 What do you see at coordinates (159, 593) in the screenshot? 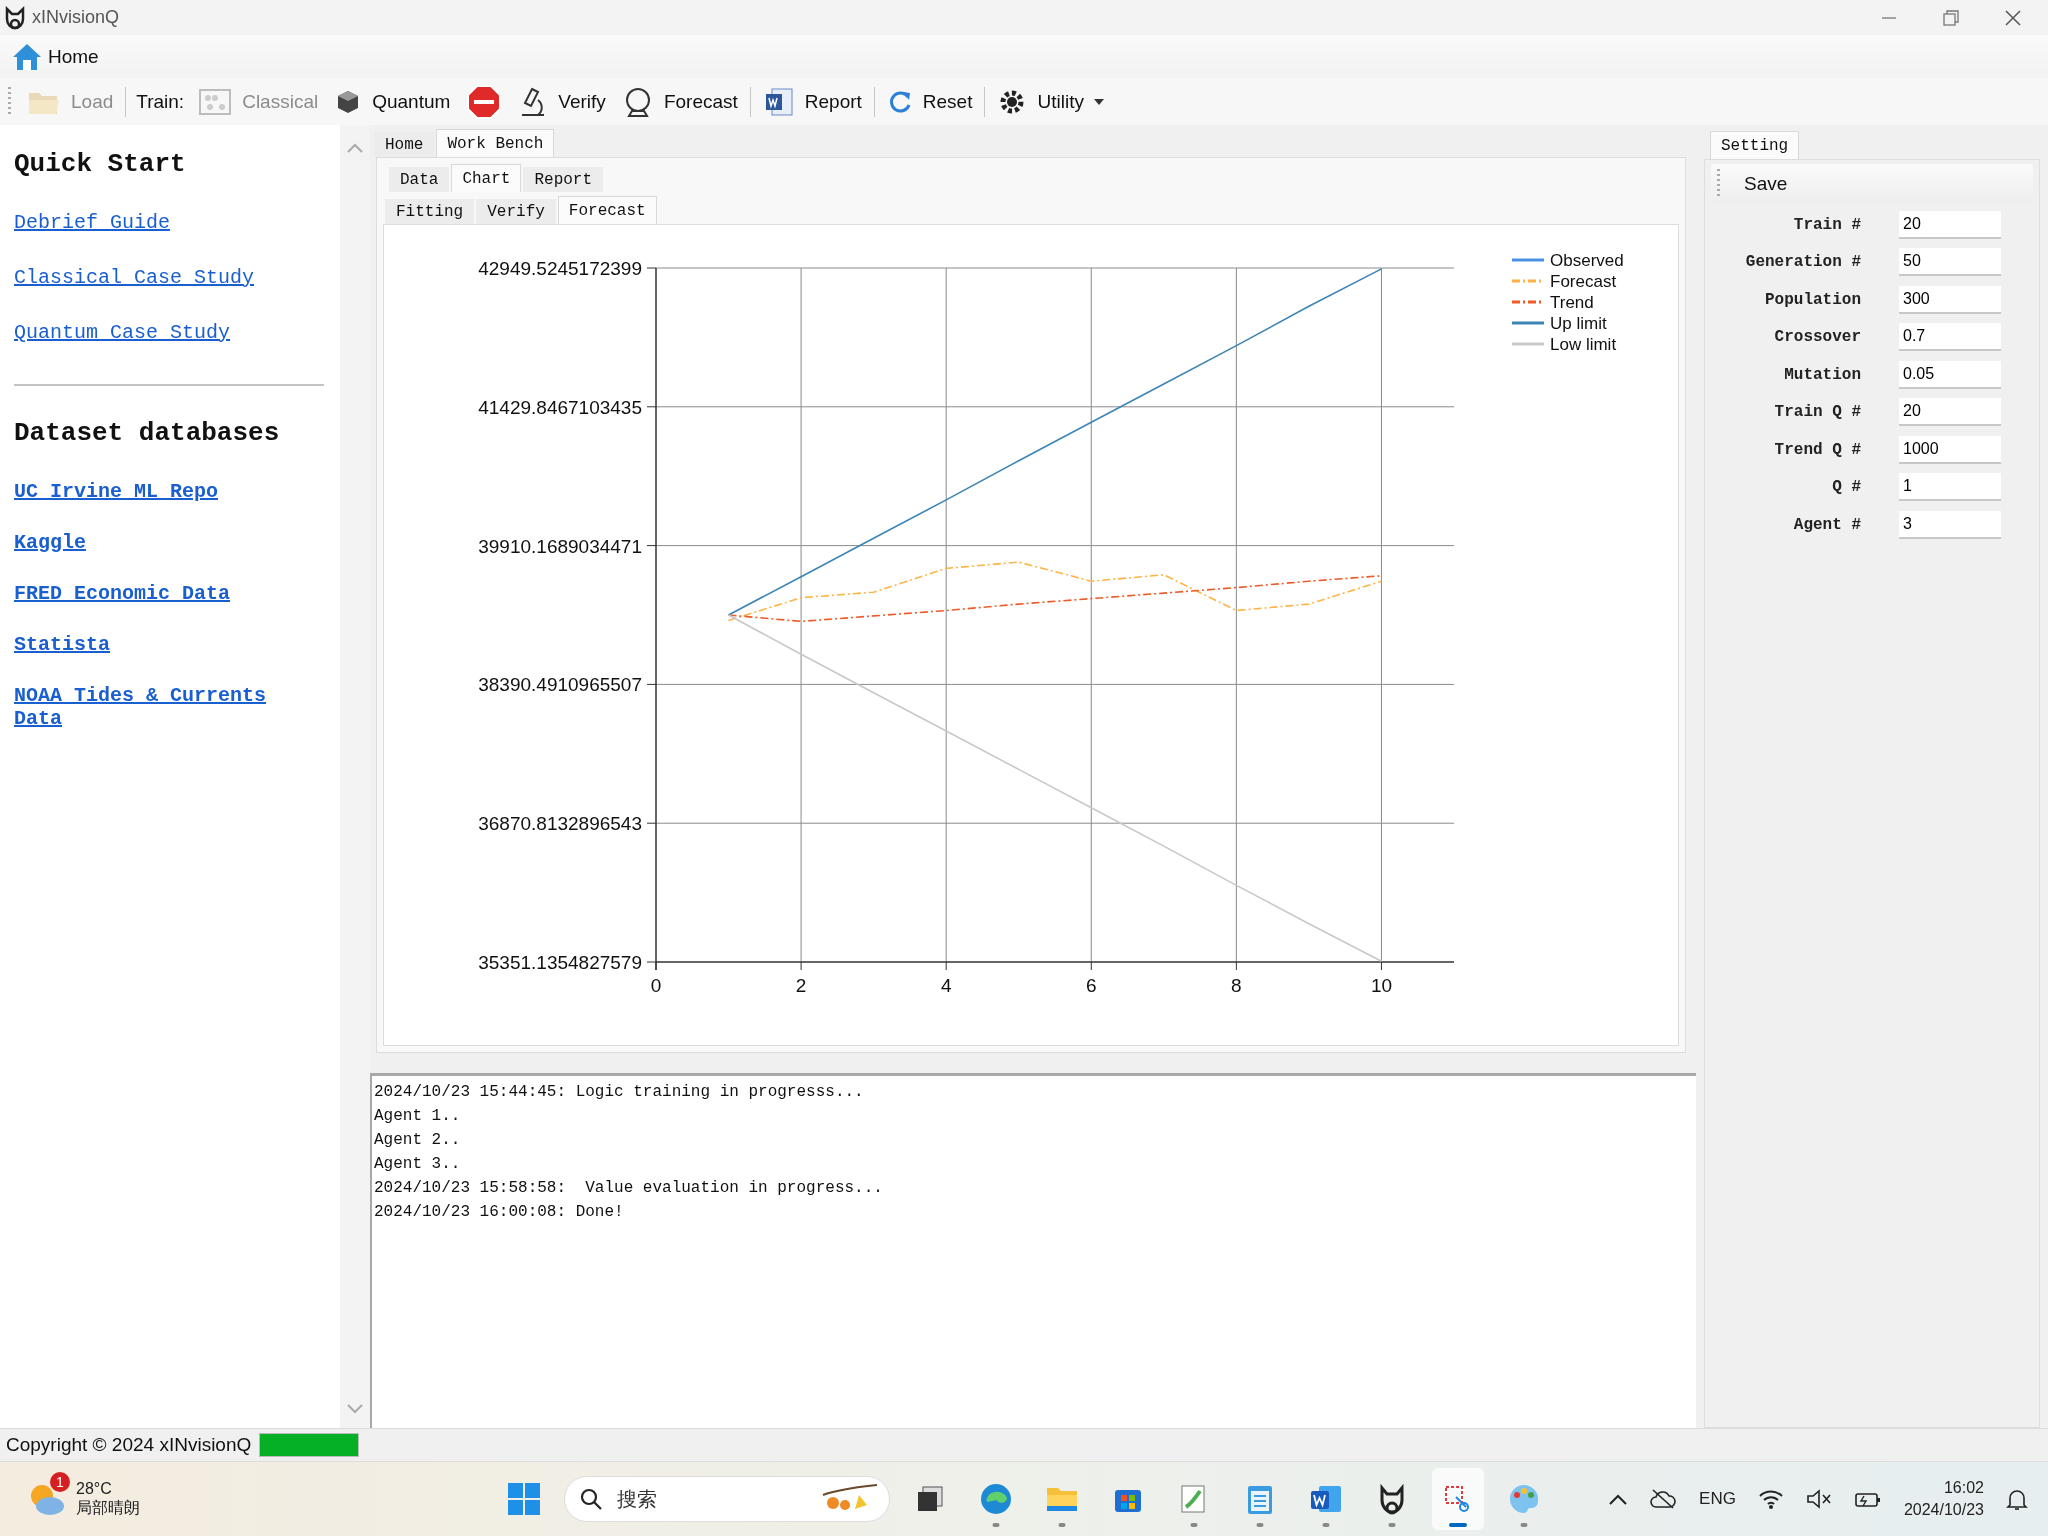
I see `sidebar-link: FRED Economic Data` at bounding box center [159, 593].